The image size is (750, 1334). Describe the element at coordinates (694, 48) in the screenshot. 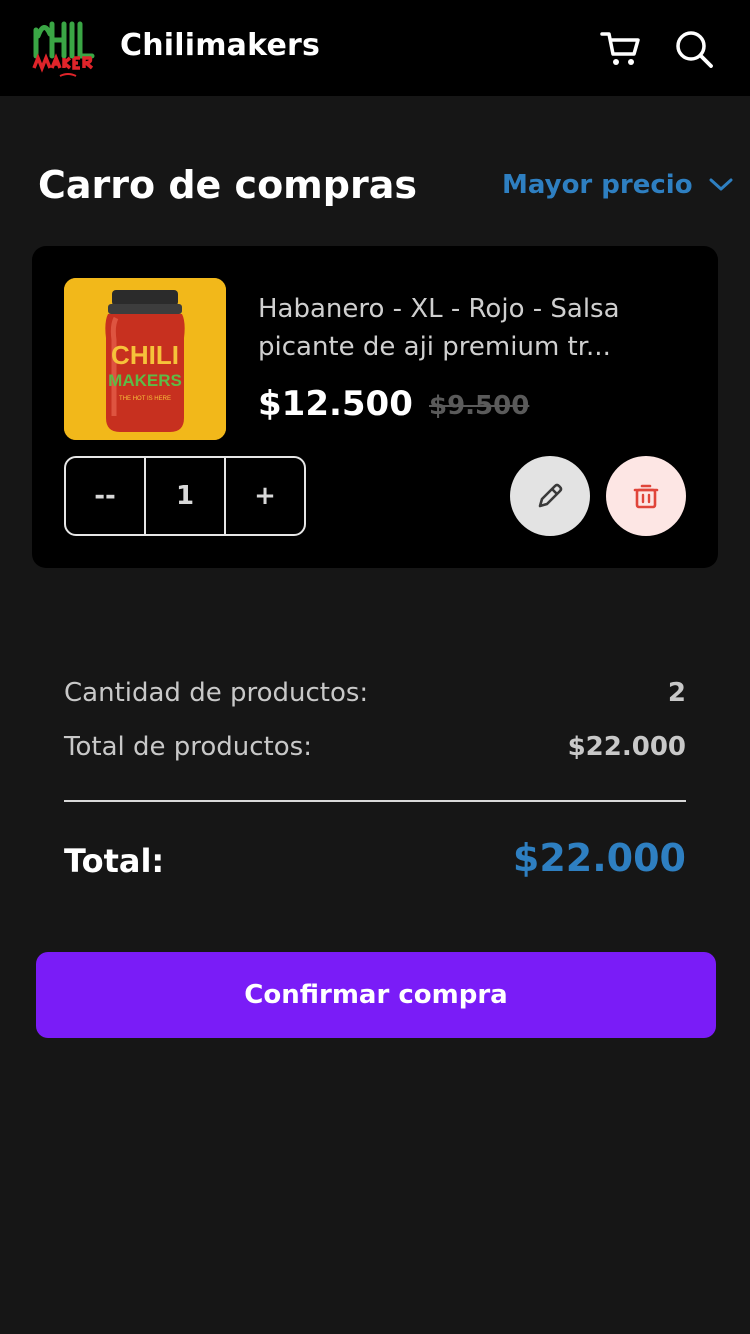

I see `search-icon` at that location.